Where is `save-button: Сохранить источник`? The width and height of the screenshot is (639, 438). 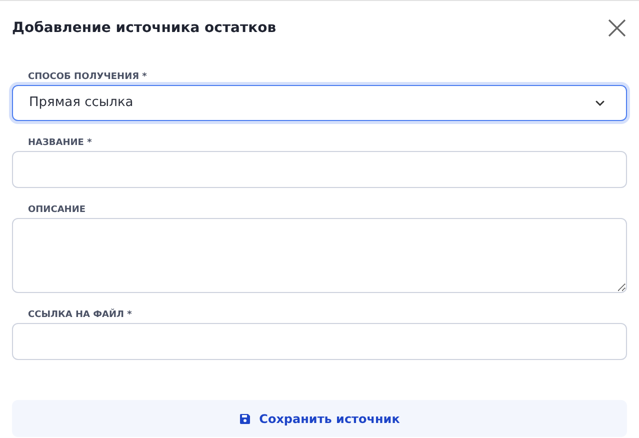
save-button: Сохранить источник is located at coordinates (319, 418).